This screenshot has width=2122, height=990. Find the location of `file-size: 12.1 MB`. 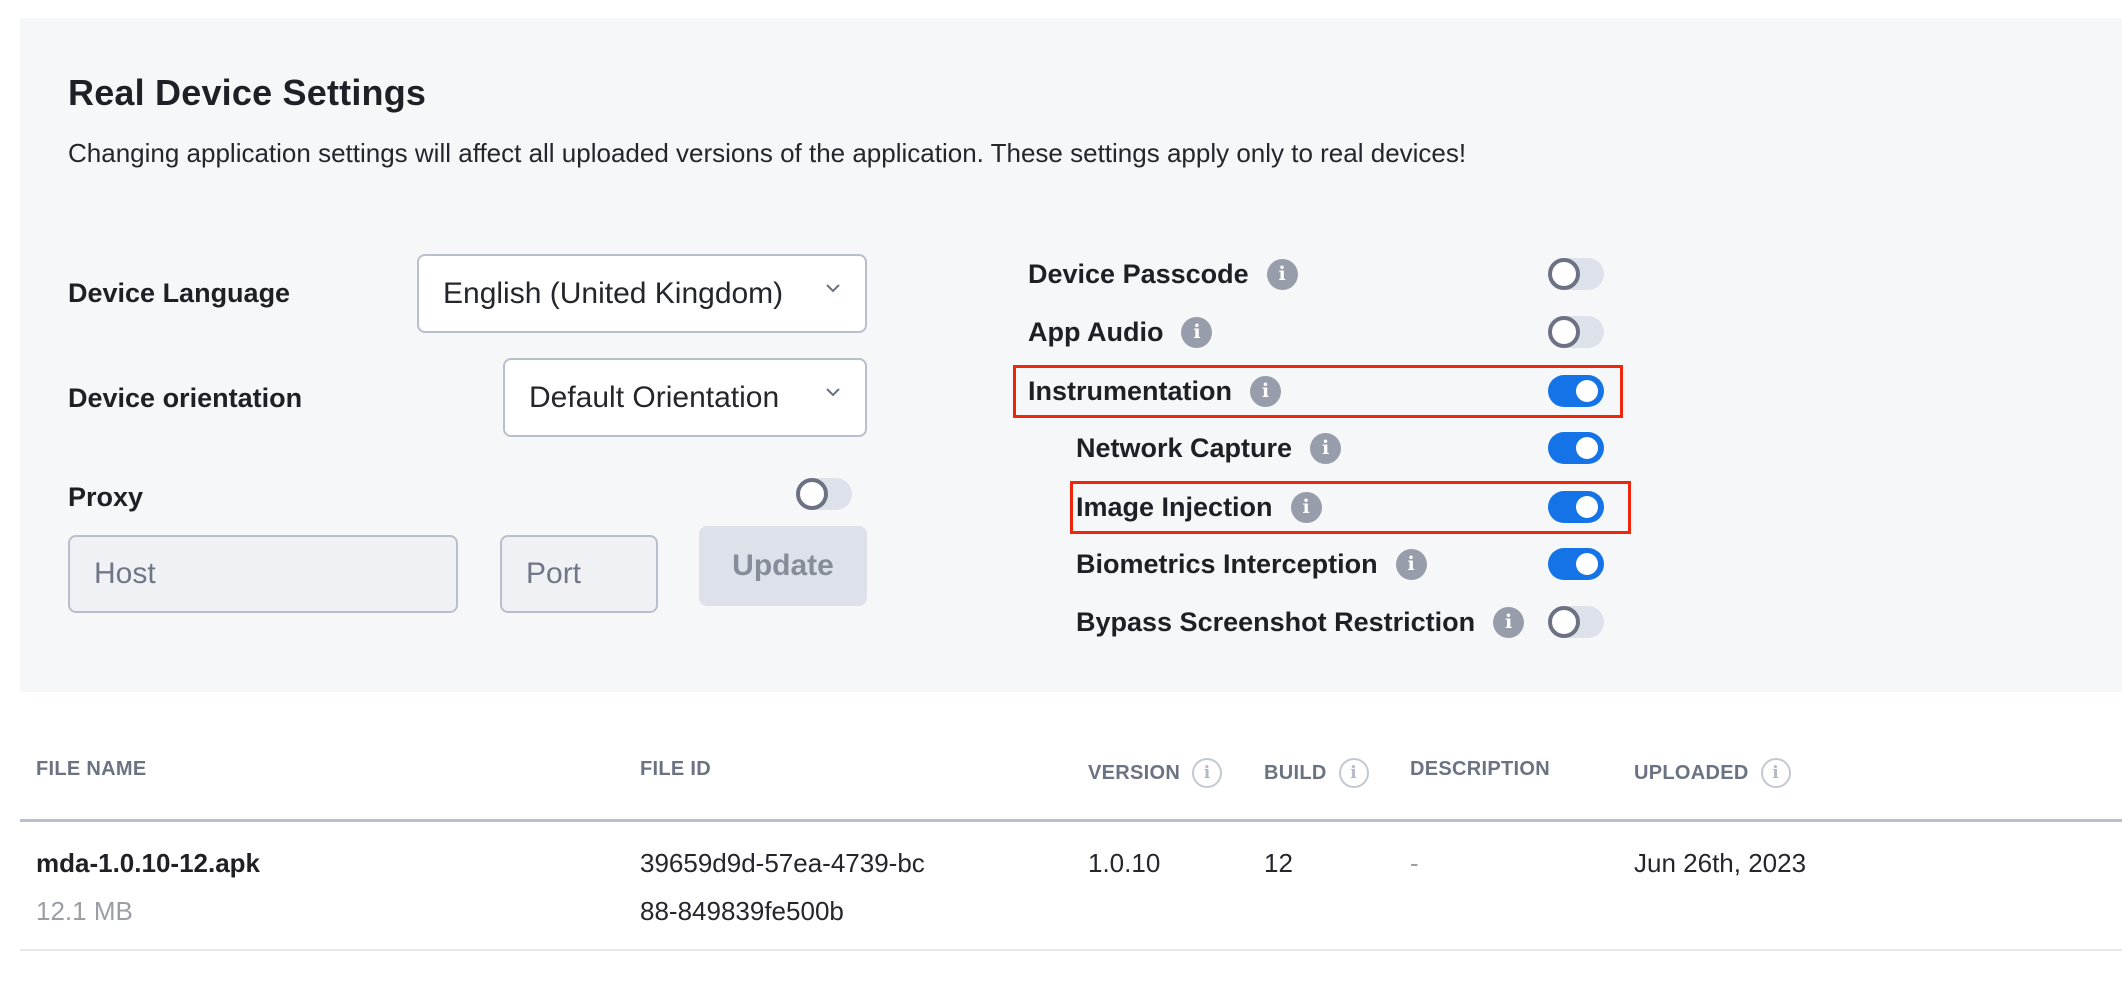

file-size: 12.1 MB is located at coordinates (84, 911).